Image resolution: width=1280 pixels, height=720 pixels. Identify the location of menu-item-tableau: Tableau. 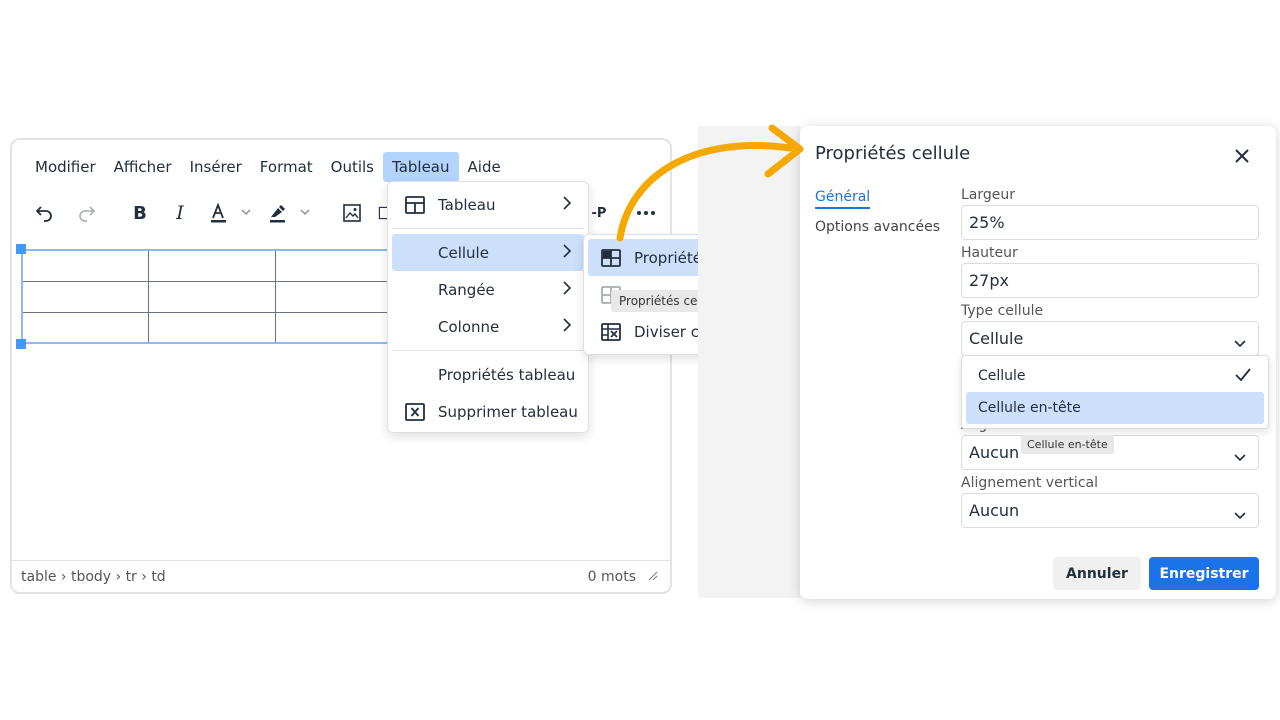
(488, 204).